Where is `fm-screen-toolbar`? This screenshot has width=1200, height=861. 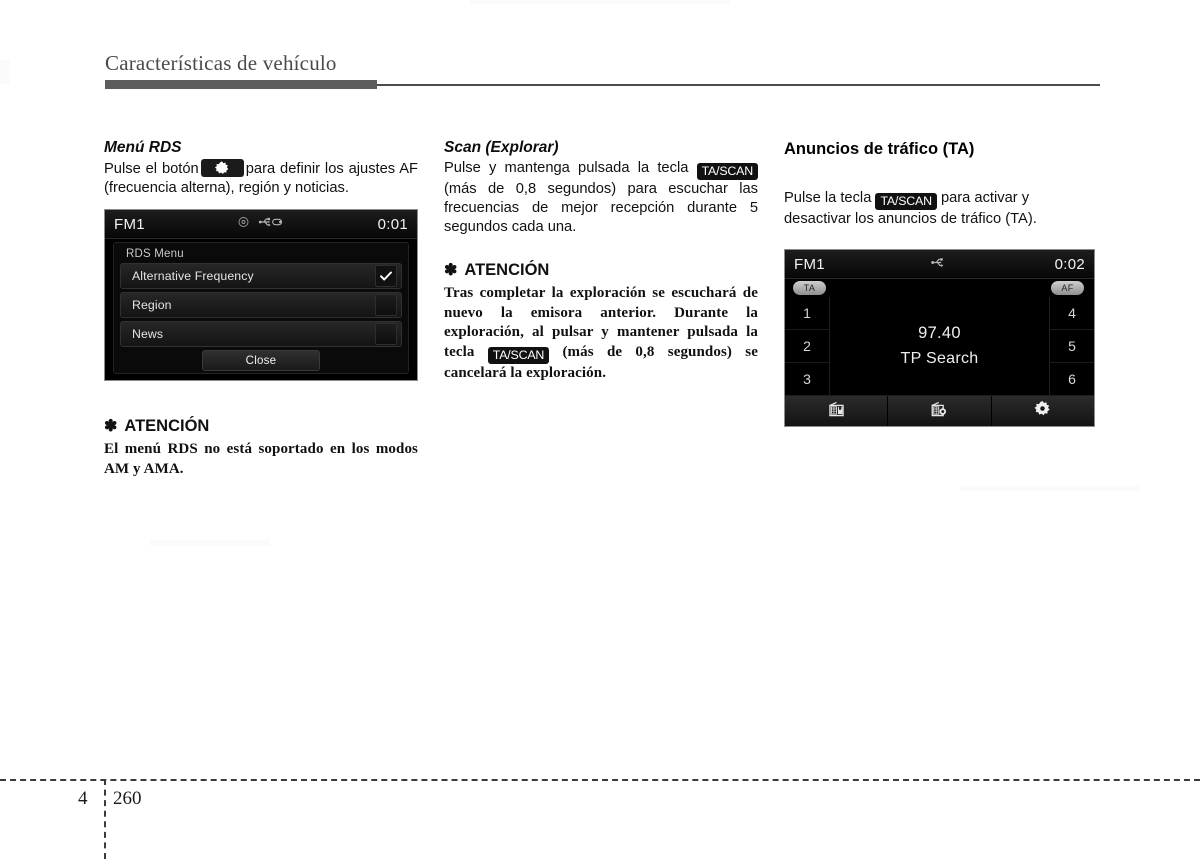 fm-screen-toolbar is located at coordinates (939, 411).